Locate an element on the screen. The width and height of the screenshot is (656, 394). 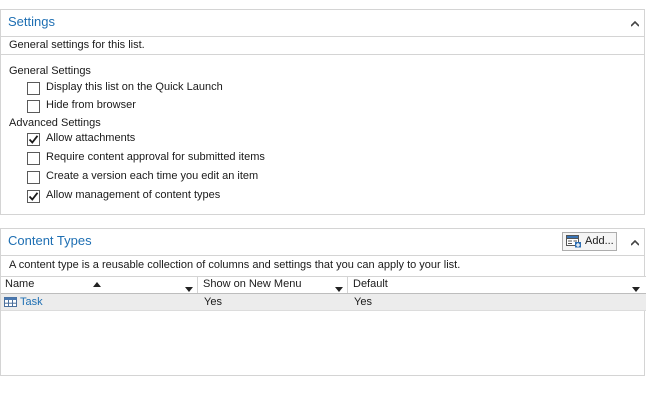
column-header-show-on-new-menu: Show on New Menu is located at coordinates (273, 285).